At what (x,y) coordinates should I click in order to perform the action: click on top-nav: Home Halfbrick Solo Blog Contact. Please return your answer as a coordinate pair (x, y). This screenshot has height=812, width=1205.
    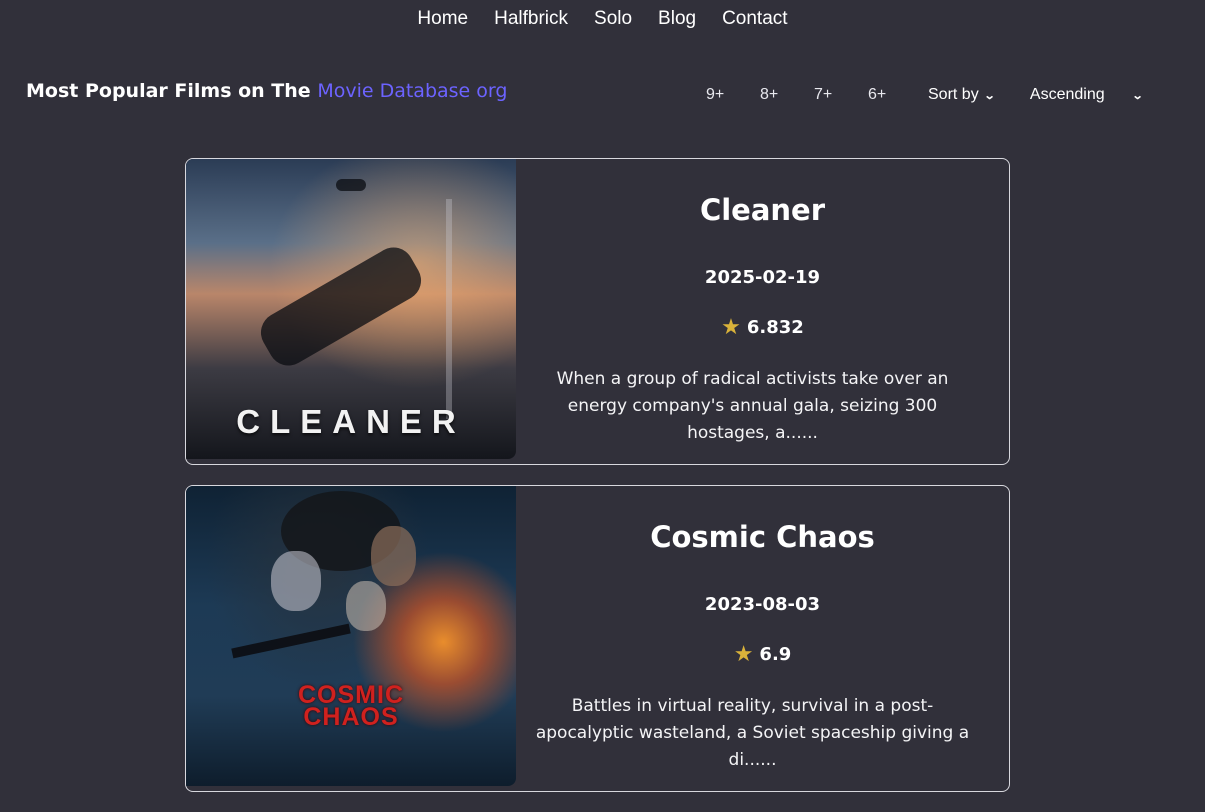
    Looking at the image, I should click on (602, 19).